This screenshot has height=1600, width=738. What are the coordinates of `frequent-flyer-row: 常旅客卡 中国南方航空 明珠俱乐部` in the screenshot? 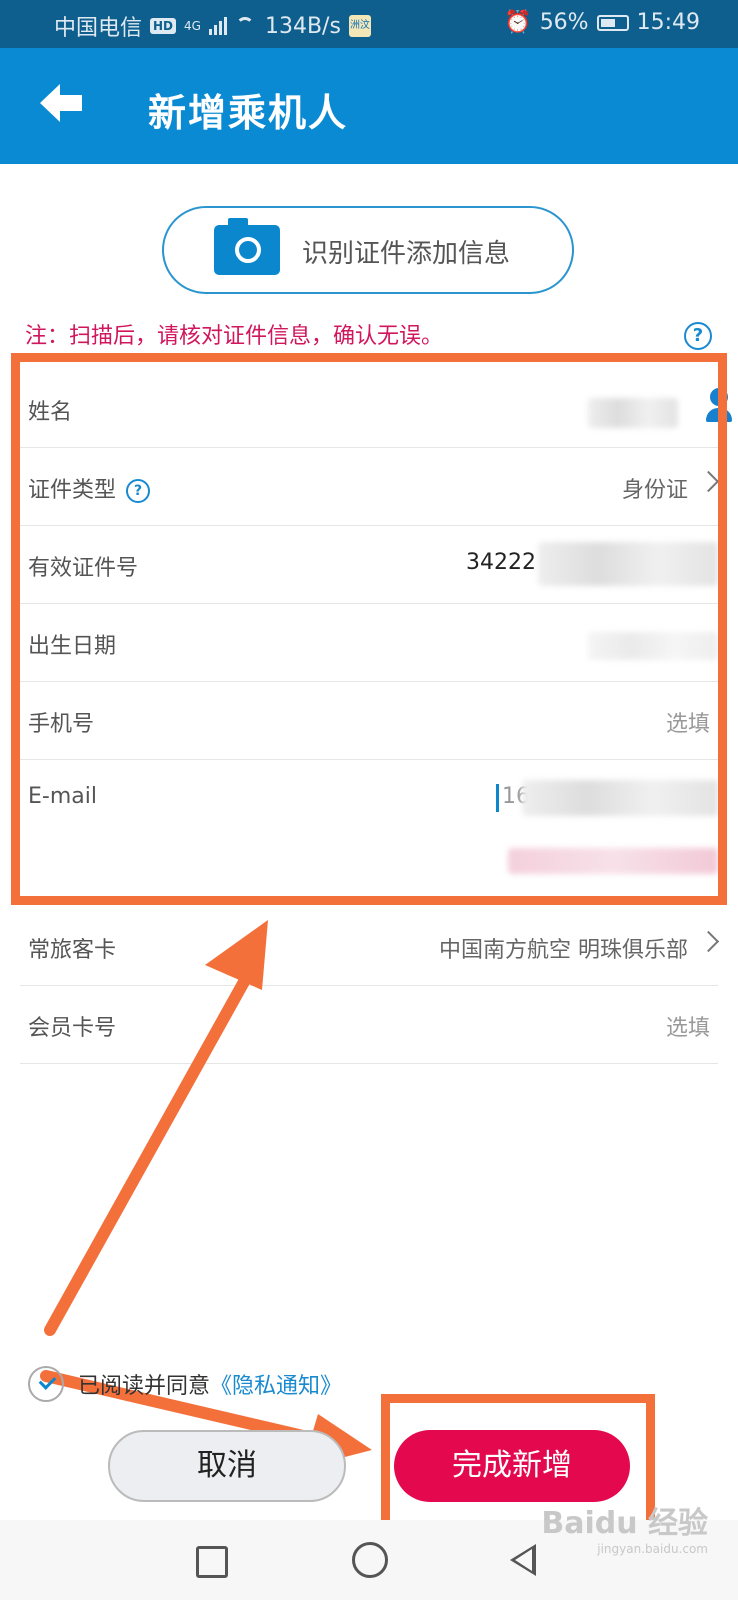 It's located at (370, 947).